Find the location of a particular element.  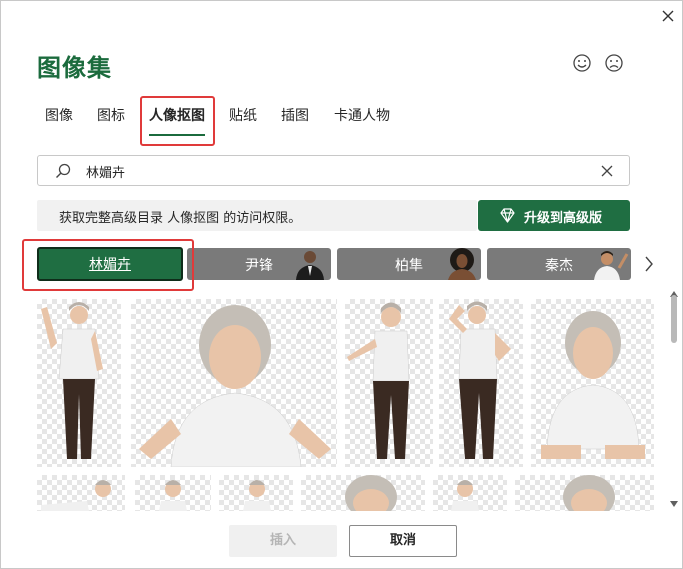

upgrade-button-label: 升级到高级版 is located at coordinates (563, 218).